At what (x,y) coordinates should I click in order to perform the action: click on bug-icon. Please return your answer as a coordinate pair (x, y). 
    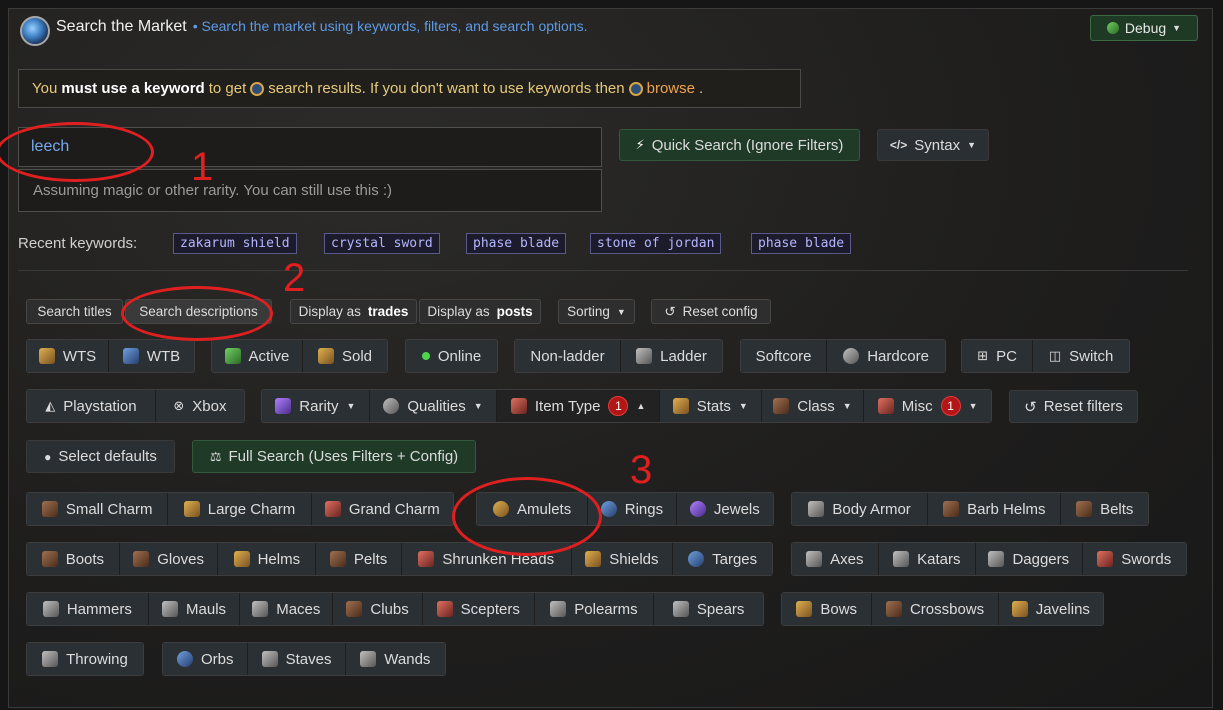
    Looking at the image, I should click on (1112, 28).